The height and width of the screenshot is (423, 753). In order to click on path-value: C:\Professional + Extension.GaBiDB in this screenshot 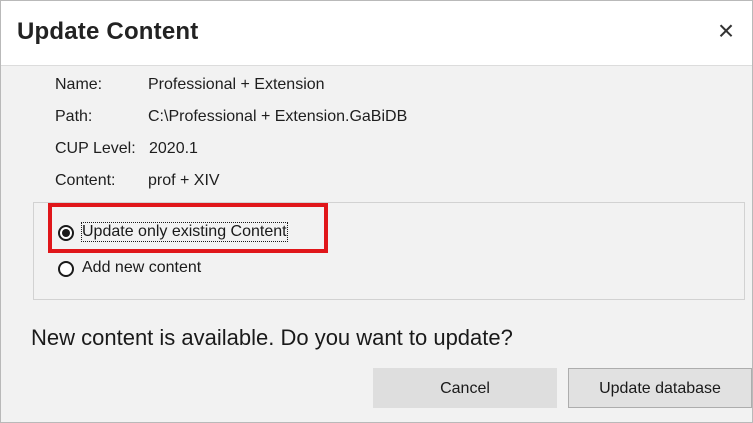, I will do `click(278, 116)`.